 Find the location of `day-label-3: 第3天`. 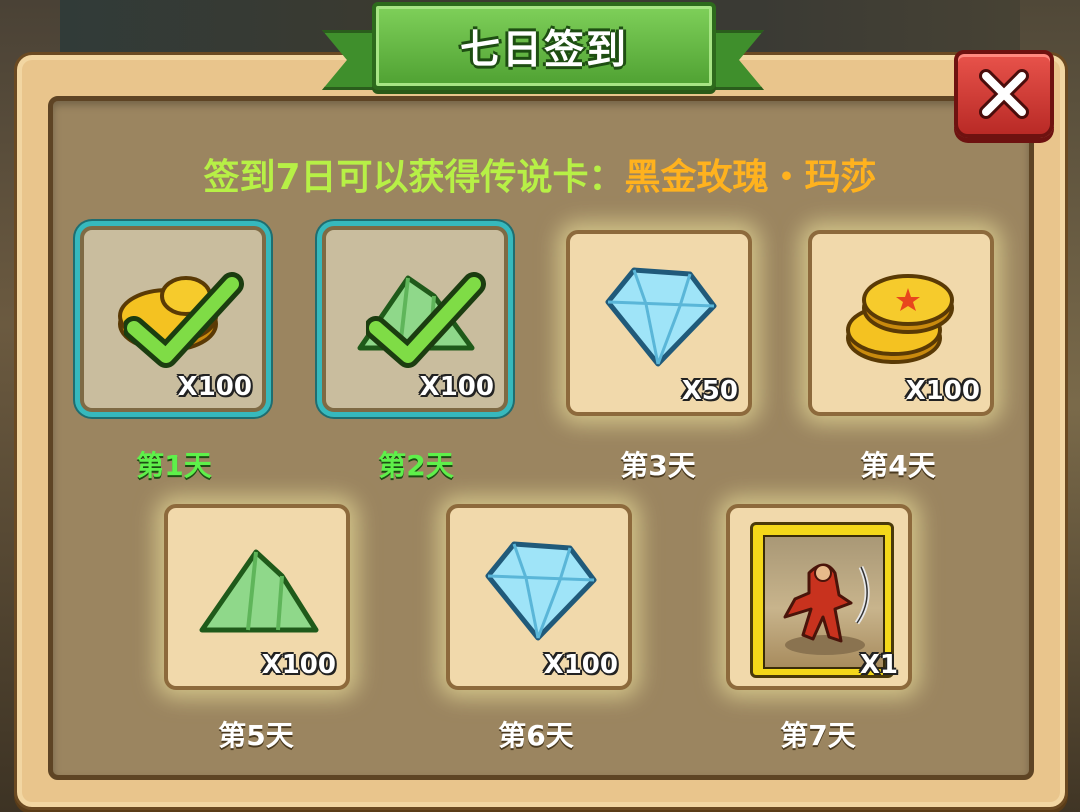

day-label-3: 第3天 is located at coordinates (658, 465).